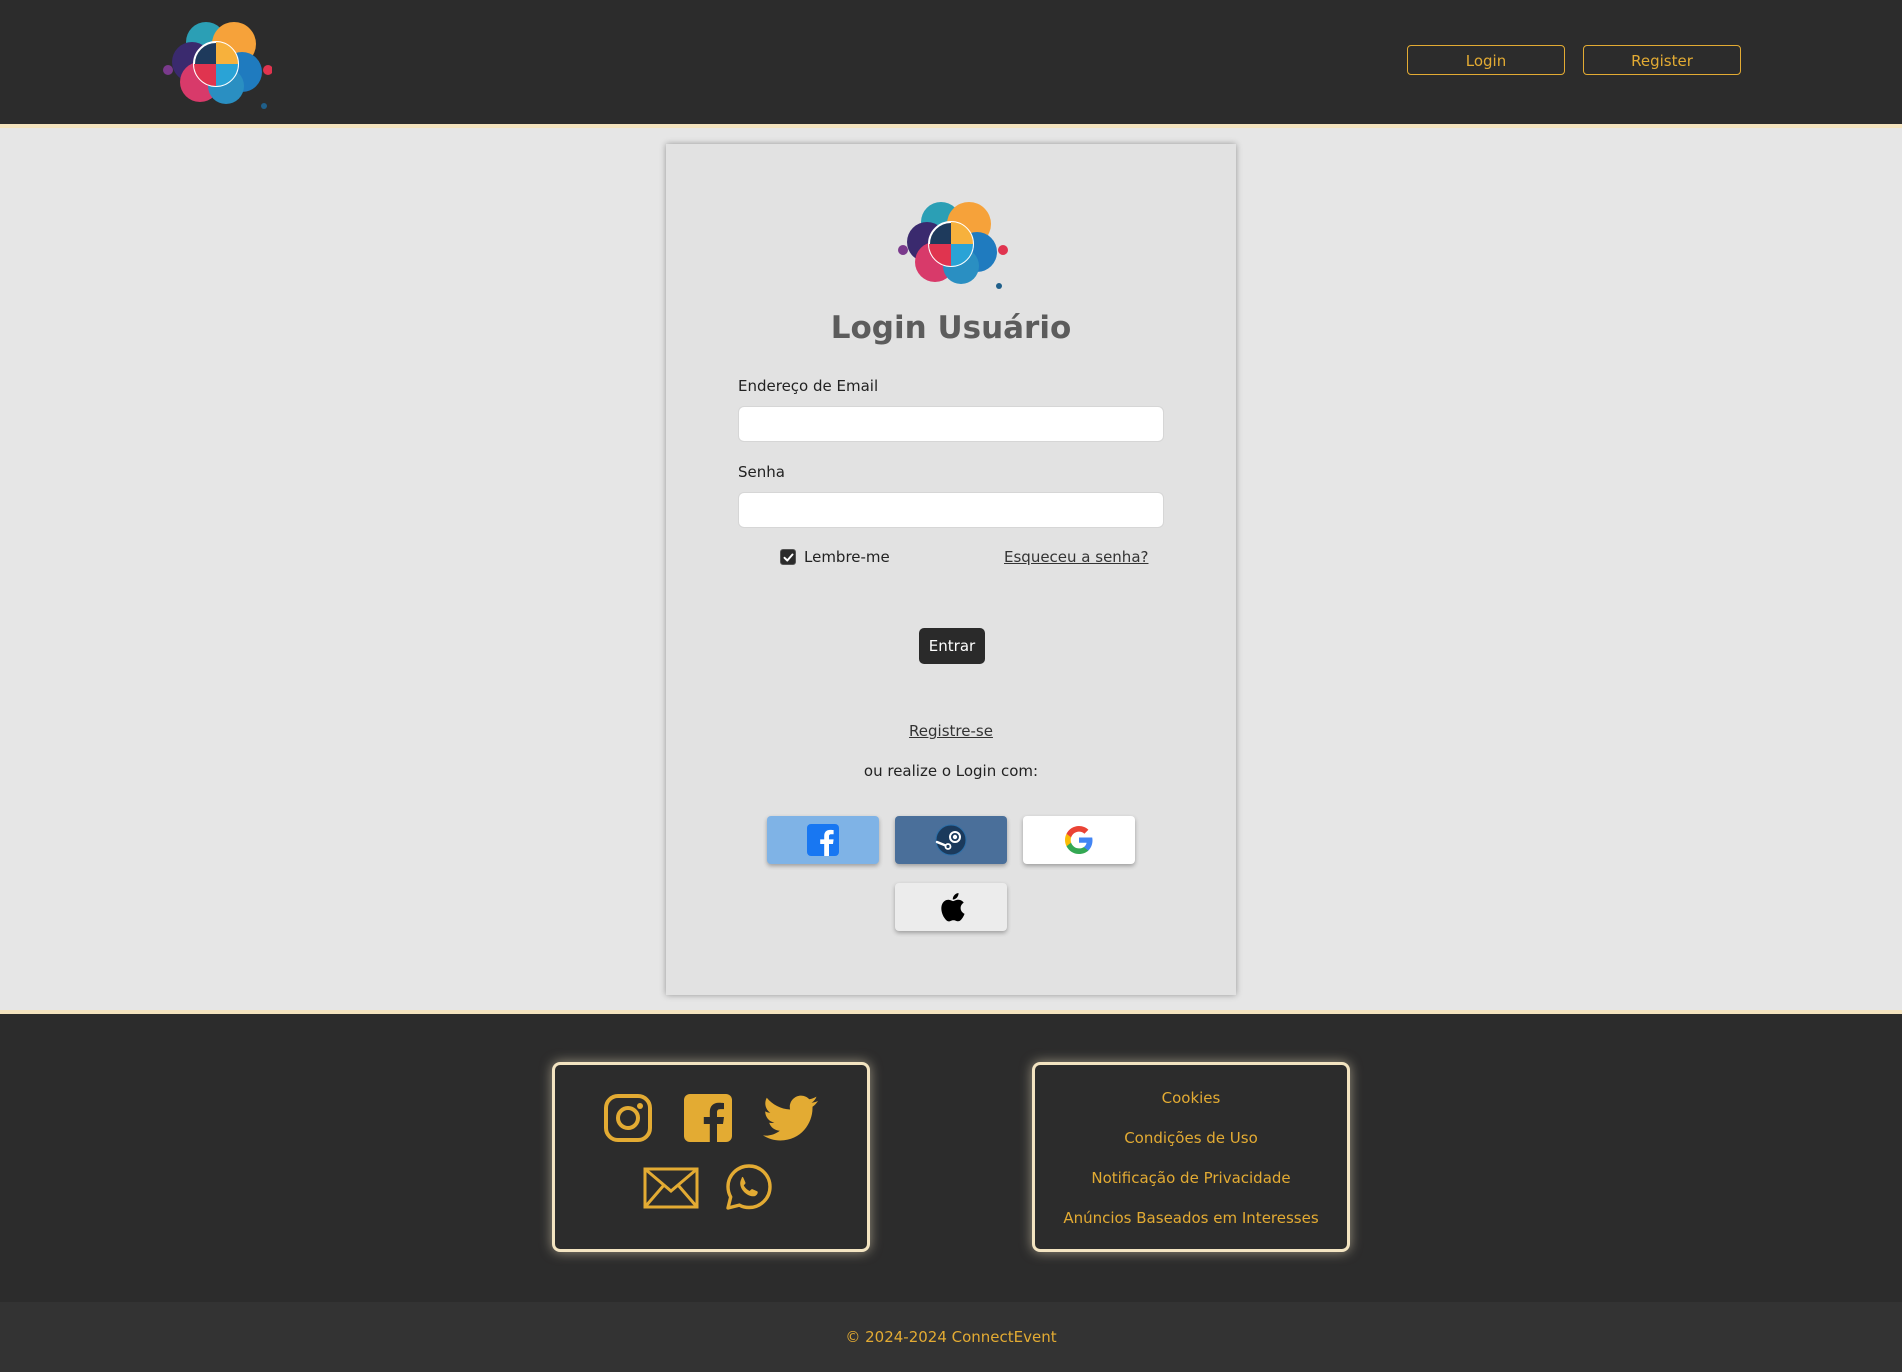  I want to click on footer-link-interest-ads: Anúncios Baseados em Interesses, so click(1191, 1218).